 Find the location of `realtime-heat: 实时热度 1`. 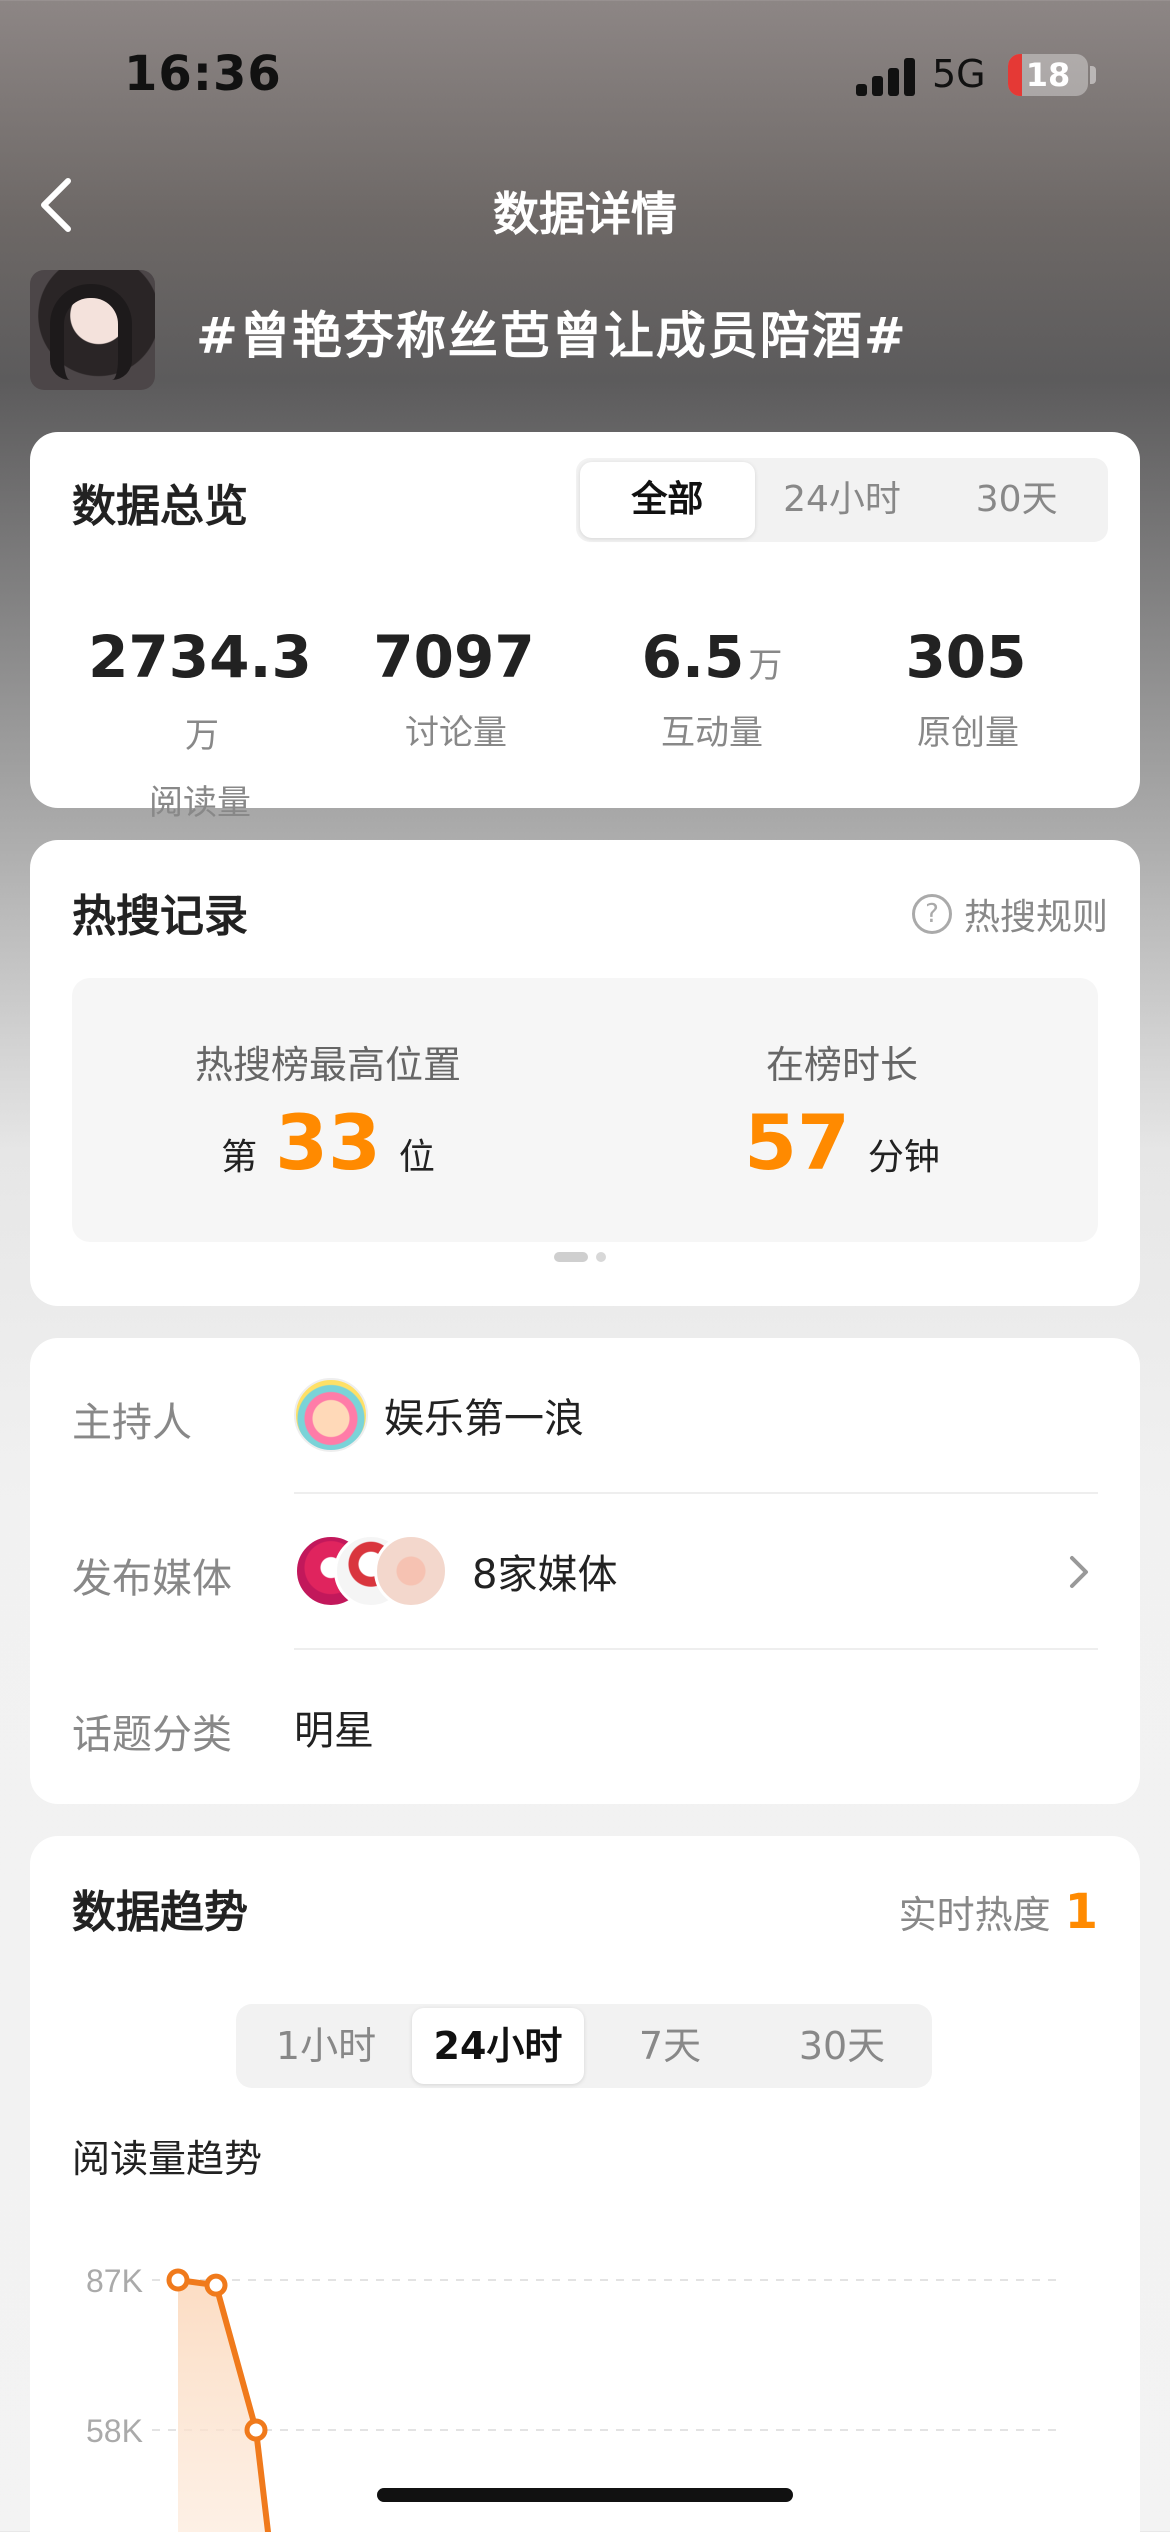

realtime-heat: 实时热度 1 is located at coordinates (998, 1912).